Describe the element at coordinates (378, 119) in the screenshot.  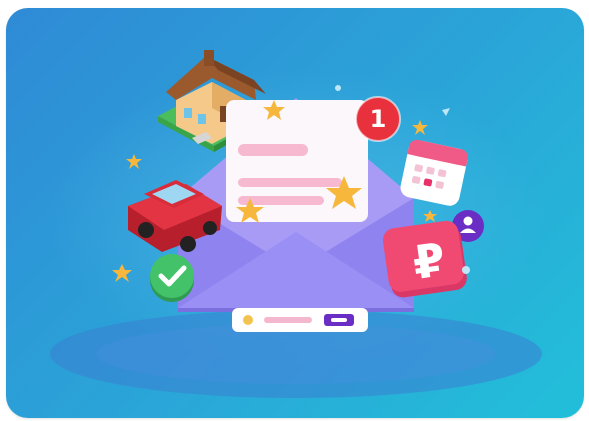
I see `notification-count: 1` at that location.